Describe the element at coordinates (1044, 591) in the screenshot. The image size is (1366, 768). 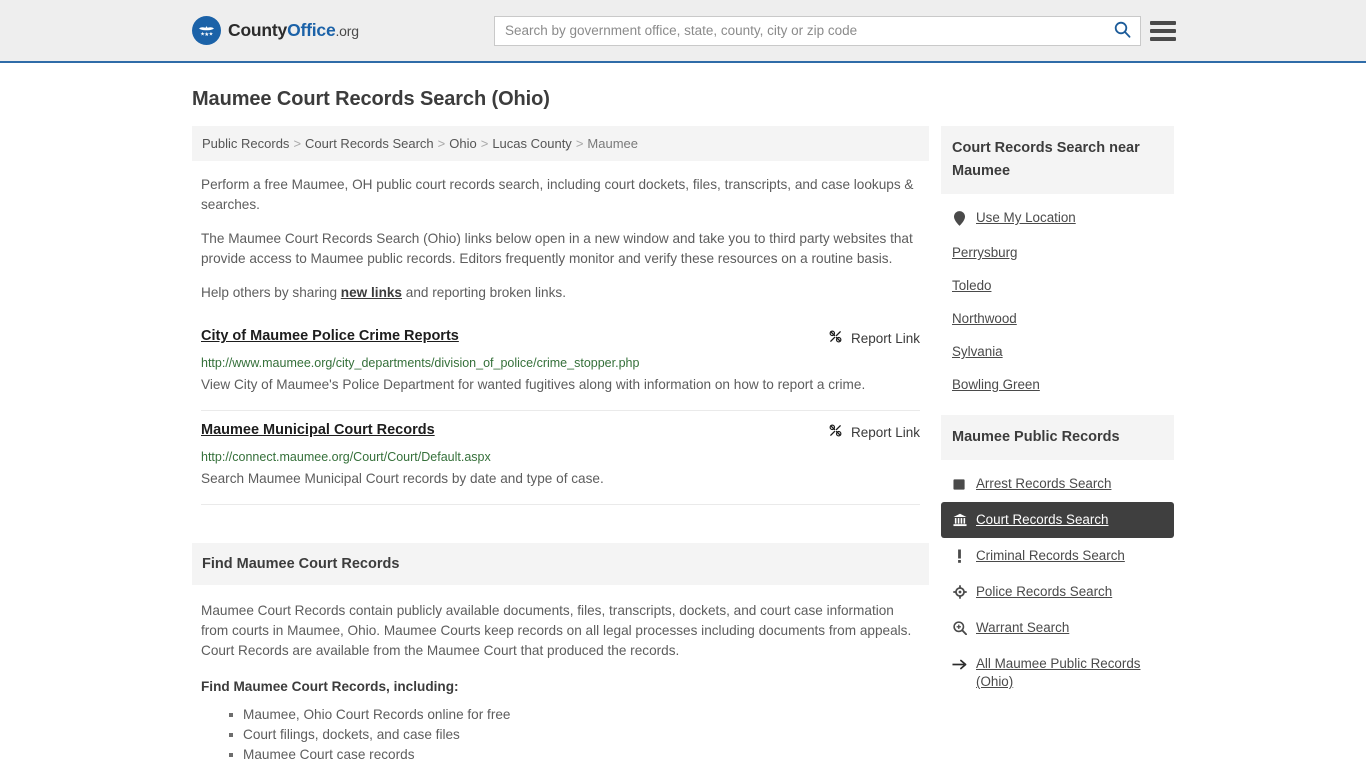
I see `sidebar-item-label: Police Records Search` at that location.